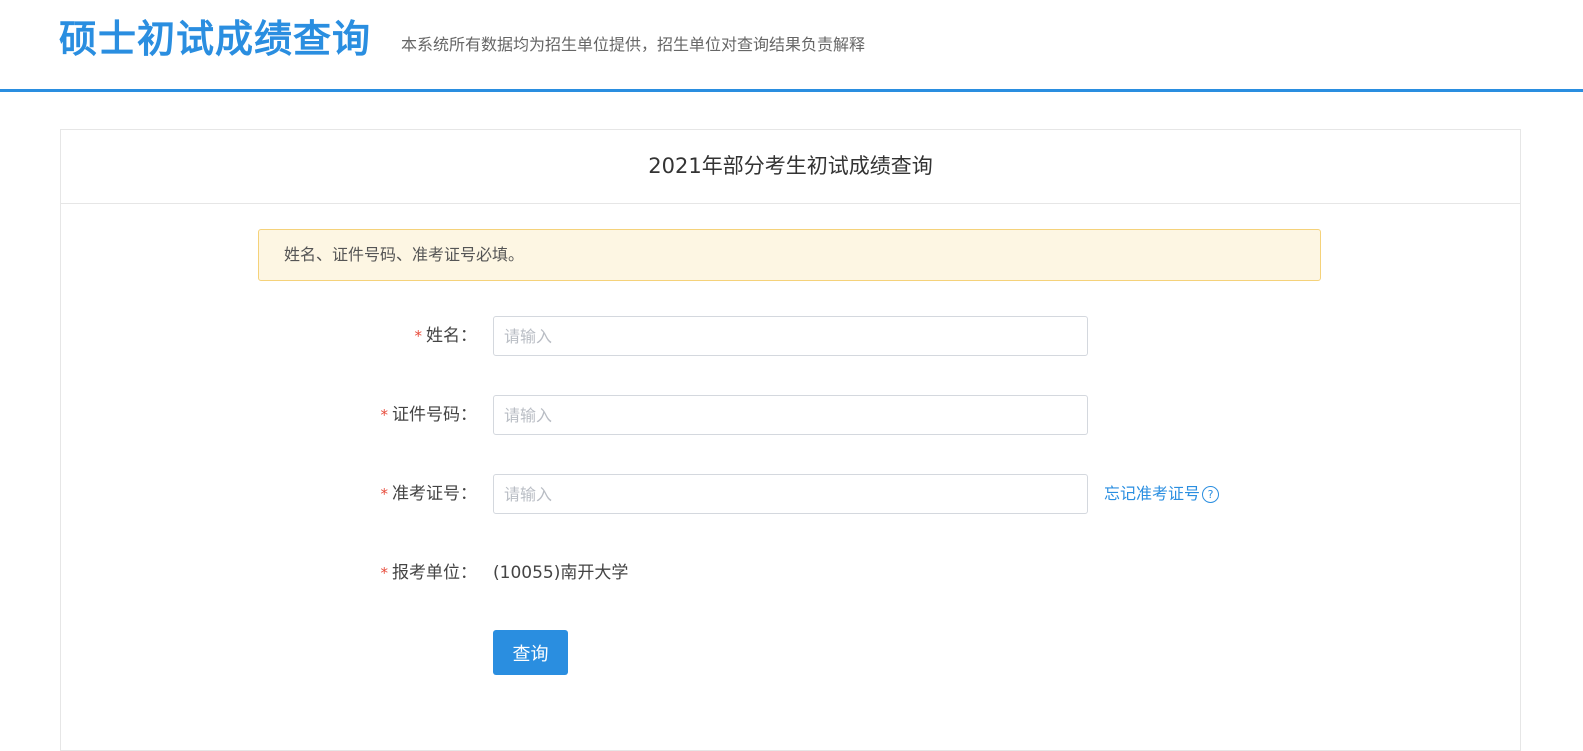 This screenshot has width=1583, height=751. I want to click on forgot-exam-number-link: 忘记准考证号?, so click(1162, 494).